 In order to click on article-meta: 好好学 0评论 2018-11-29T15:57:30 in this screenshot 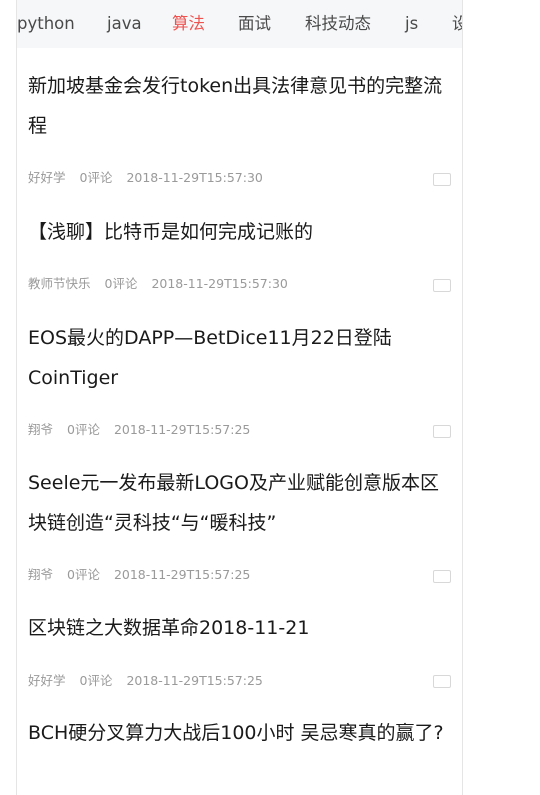, I will do `click(150, 178)`.